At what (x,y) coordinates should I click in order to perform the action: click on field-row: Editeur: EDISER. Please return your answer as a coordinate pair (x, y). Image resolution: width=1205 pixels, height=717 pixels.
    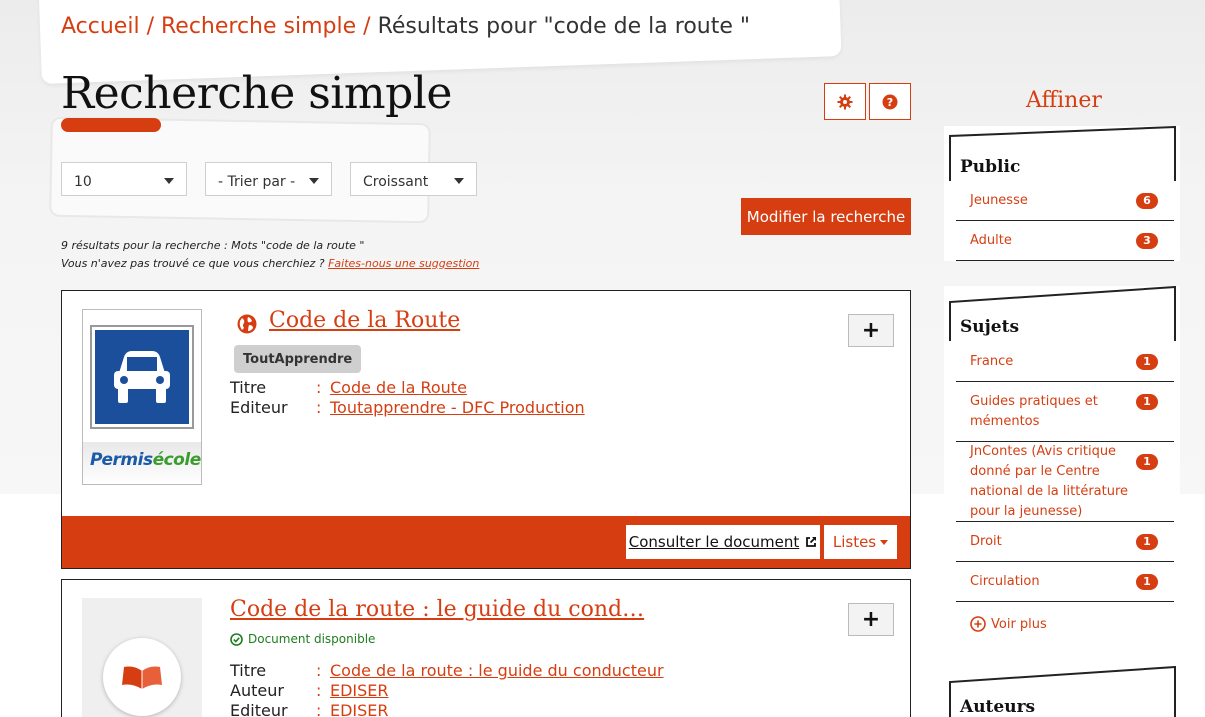
    Looking at the image, I should click on (309, 709).